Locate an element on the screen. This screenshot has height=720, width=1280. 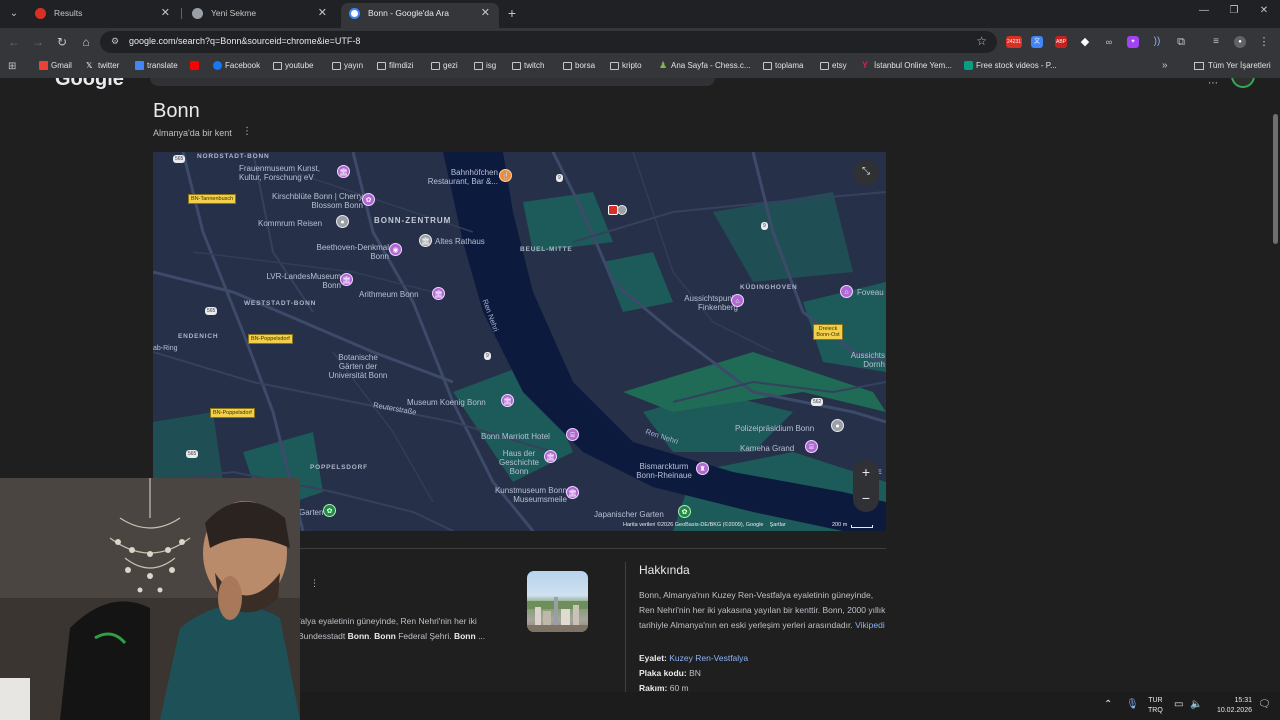
microphone-icon: 🎙 is located at coordinates (1132, 704).